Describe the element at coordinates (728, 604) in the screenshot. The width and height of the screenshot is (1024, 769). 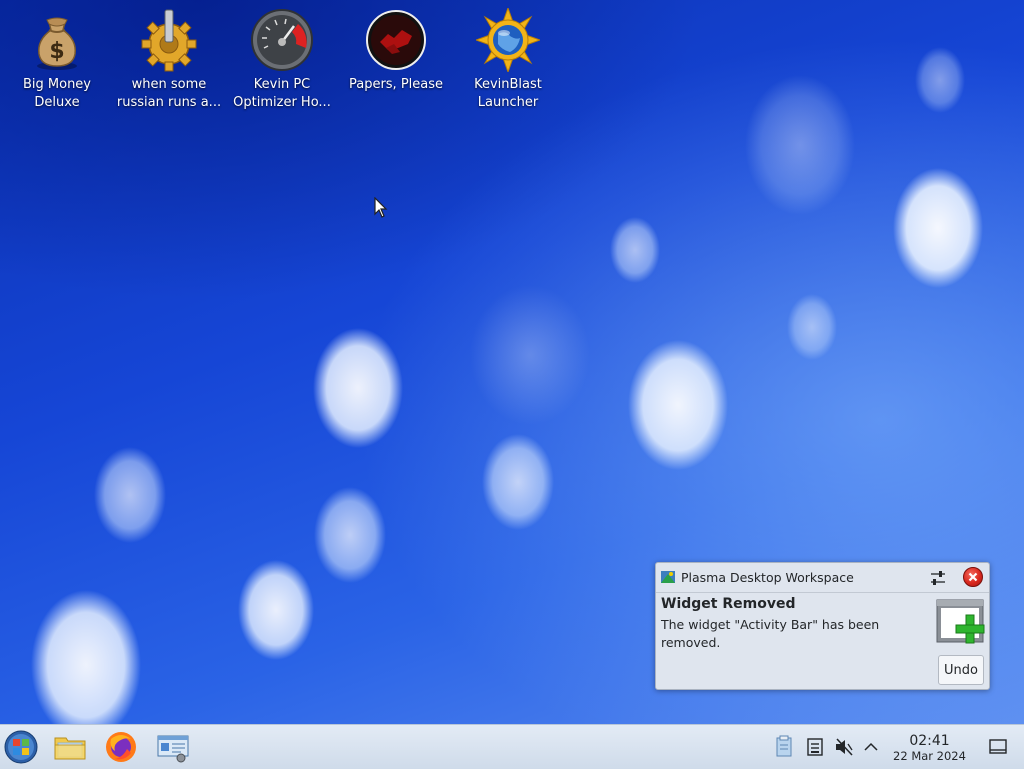
I see `notification-title: Widget Removed` at that location.